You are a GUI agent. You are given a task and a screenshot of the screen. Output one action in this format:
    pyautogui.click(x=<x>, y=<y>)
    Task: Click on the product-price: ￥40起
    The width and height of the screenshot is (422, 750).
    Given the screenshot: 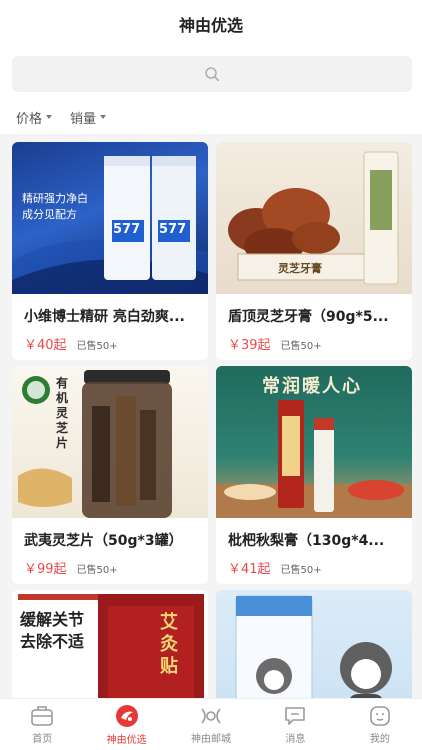 What is the action you would take?
    pyautogui.click(x=45, y=345)
    